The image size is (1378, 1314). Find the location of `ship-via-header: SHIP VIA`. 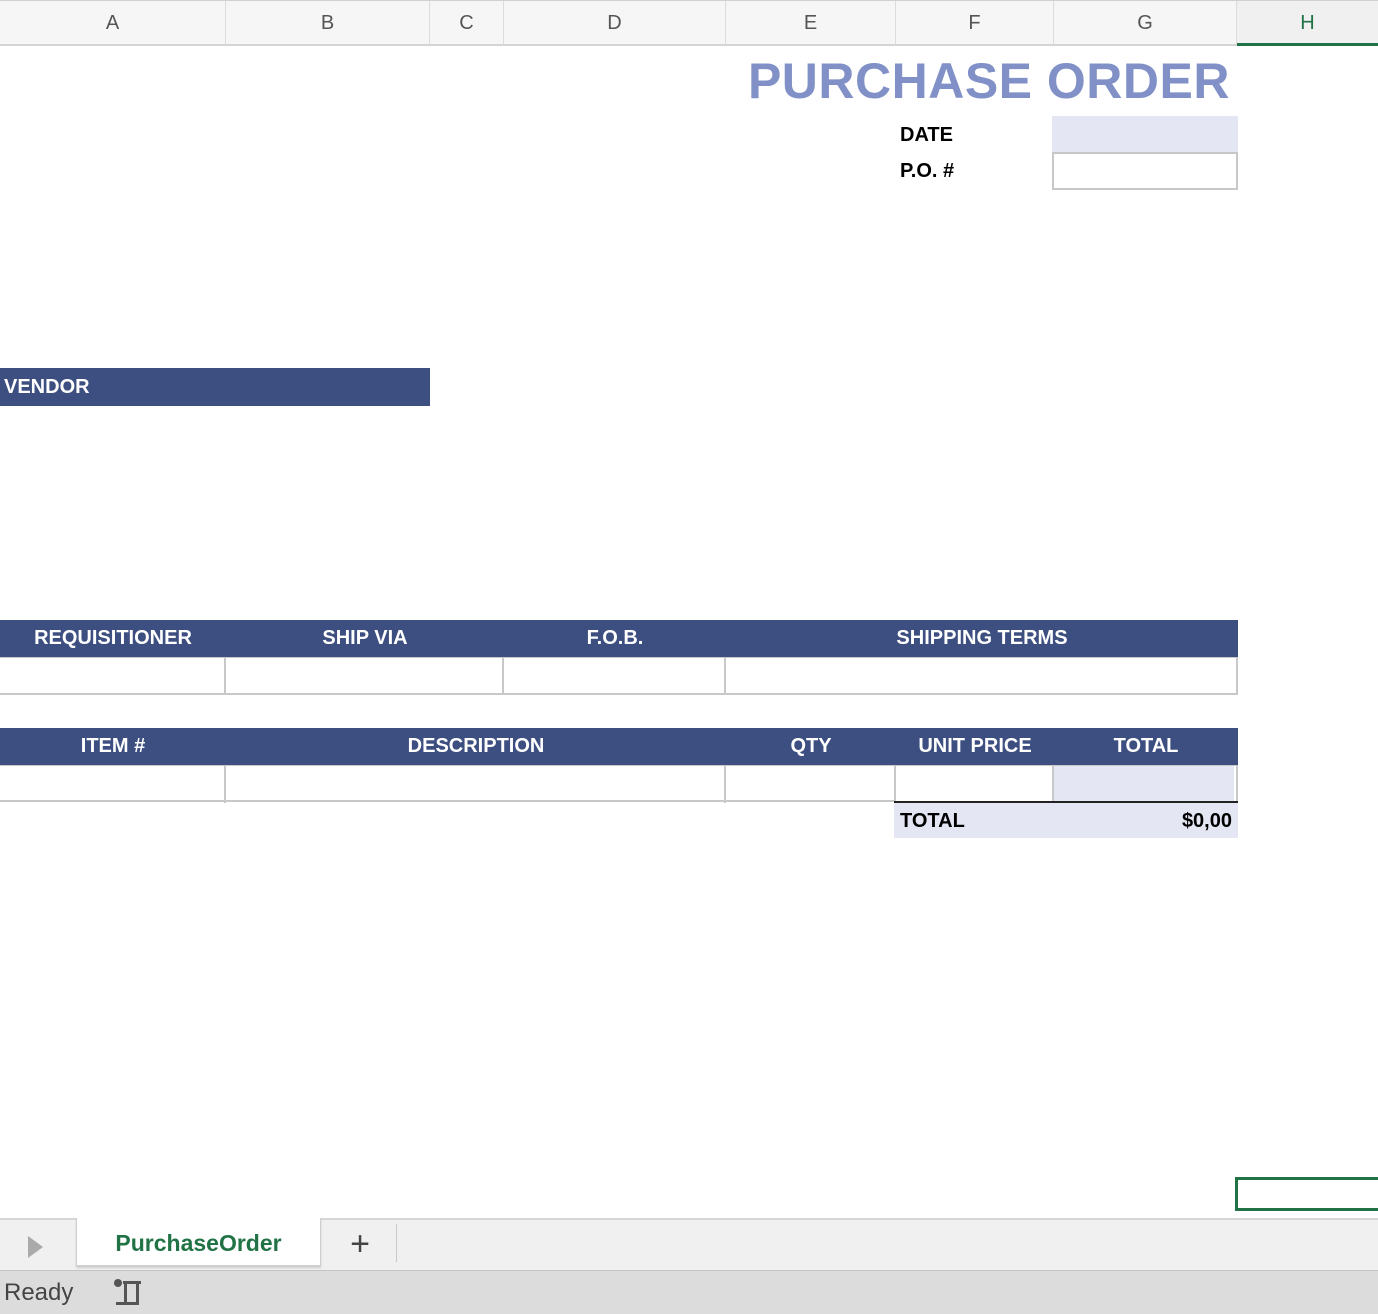

ship-via-header: SHIP VIA is located at coordinates (365, 638).